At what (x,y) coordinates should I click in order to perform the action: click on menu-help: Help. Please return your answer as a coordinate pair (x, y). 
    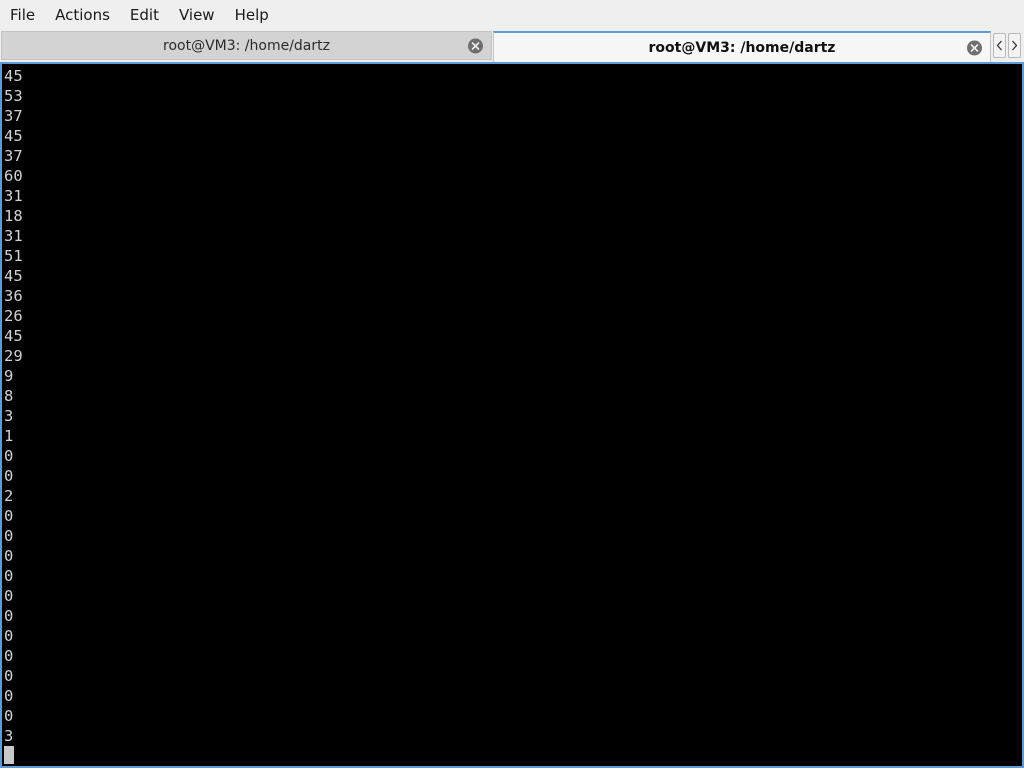
    Looking at the image, I should click on (252, 15).